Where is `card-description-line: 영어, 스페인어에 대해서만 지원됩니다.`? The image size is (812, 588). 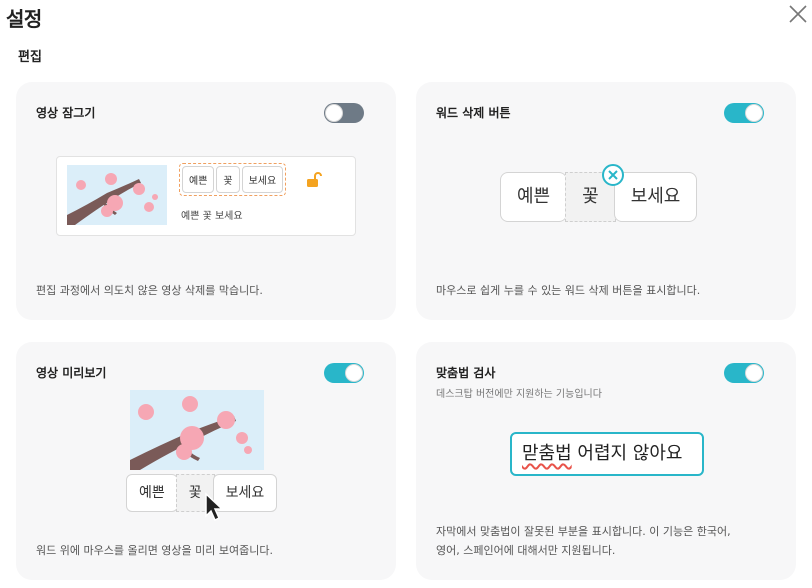
card-description-line: 영어, 스페인어에 대해서만 지원됩니다. is located at coordinates (526, 550).